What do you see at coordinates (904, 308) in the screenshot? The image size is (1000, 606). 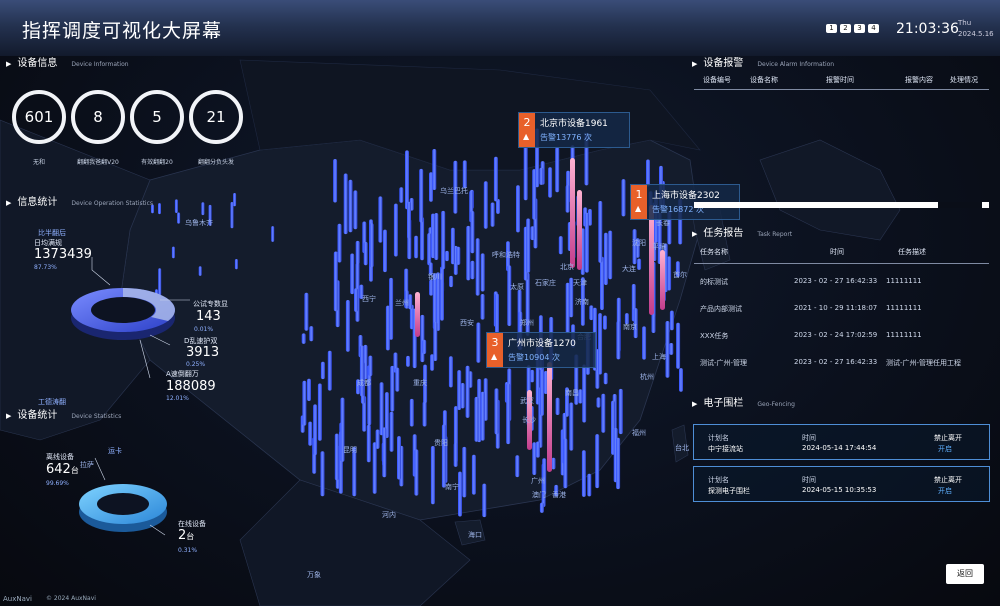 I see `task-cell-desc: 11111111` at bounding box center [904, 308].